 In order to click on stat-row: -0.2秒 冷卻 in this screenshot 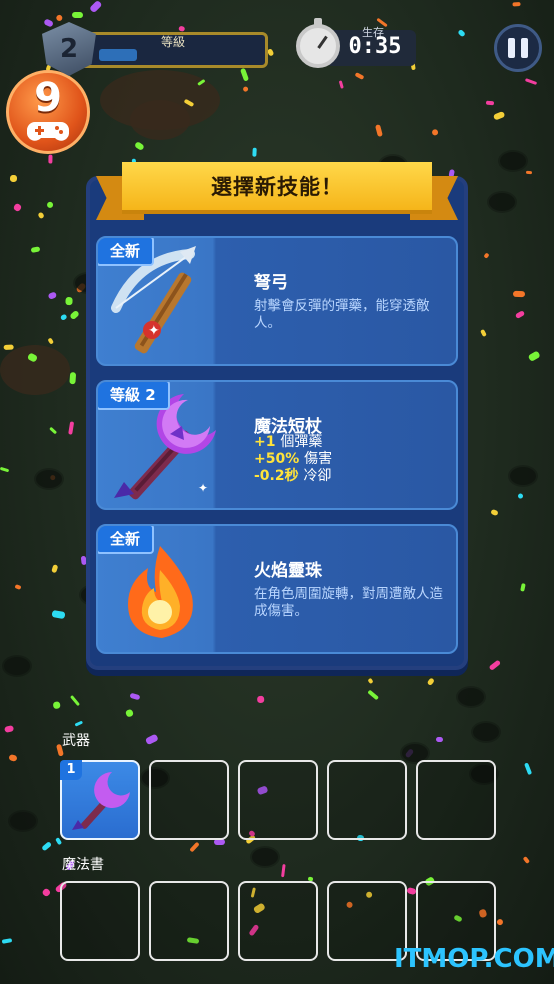, I will do `click(349, 476)`.